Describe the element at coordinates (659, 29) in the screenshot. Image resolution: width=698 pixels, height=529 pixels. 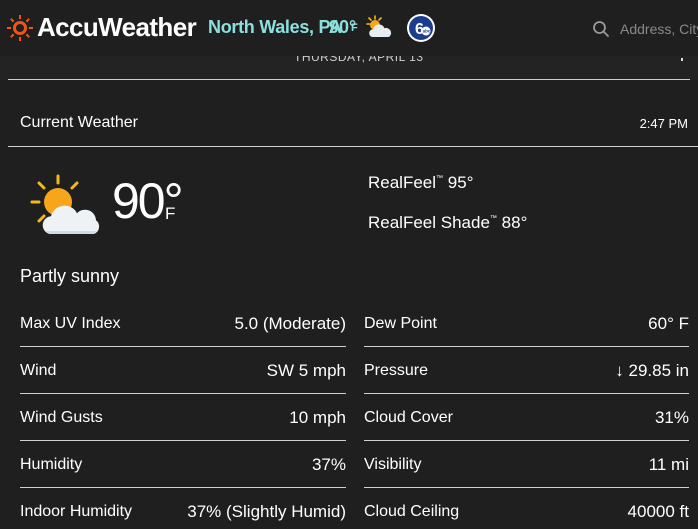
I see `search-input` at that location.